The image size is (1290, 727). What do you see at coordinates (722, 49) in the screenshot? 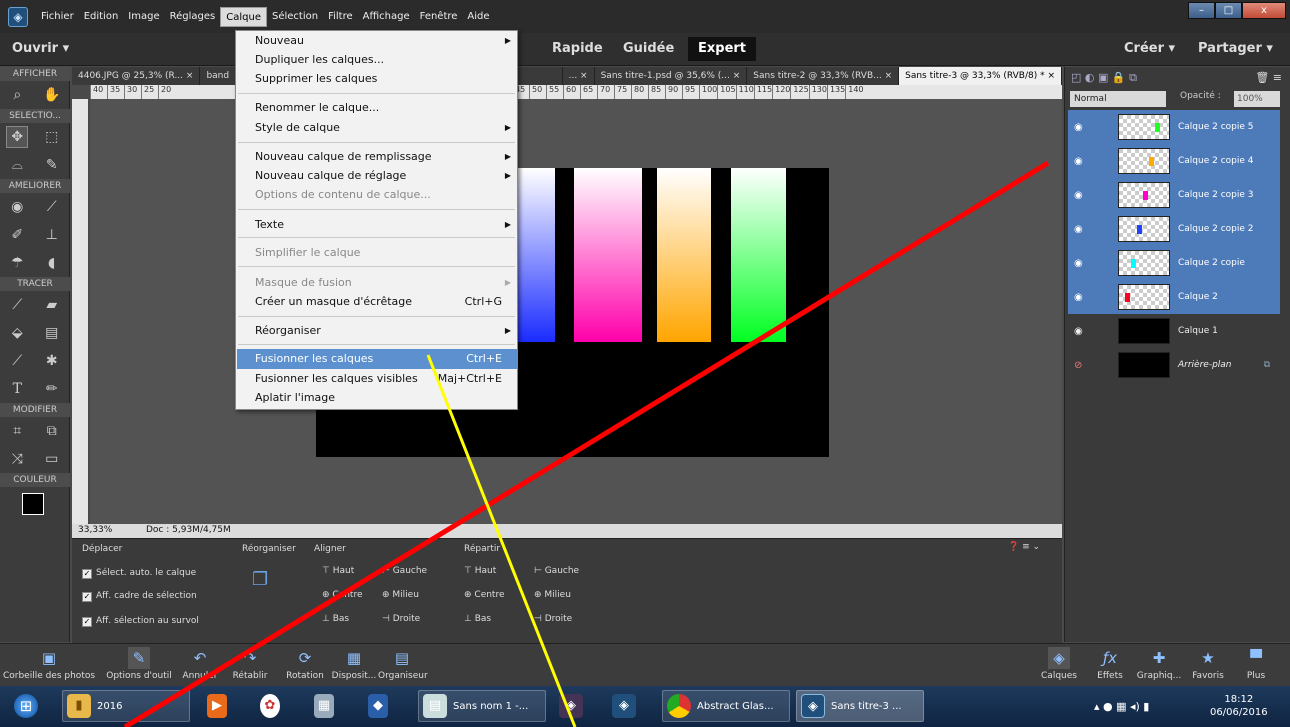
I see `mode-expert: Expert` at bounding box center [722, 49].